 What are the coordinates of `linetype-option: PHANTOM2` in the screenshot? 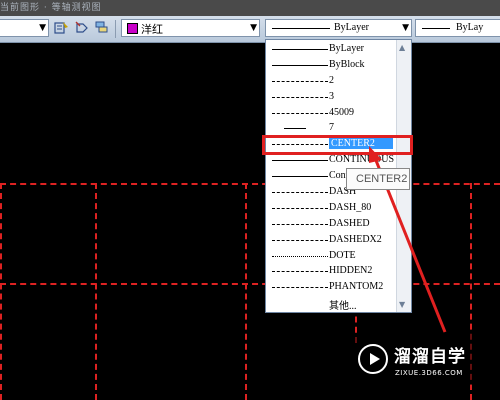 It's located at (331, 288).